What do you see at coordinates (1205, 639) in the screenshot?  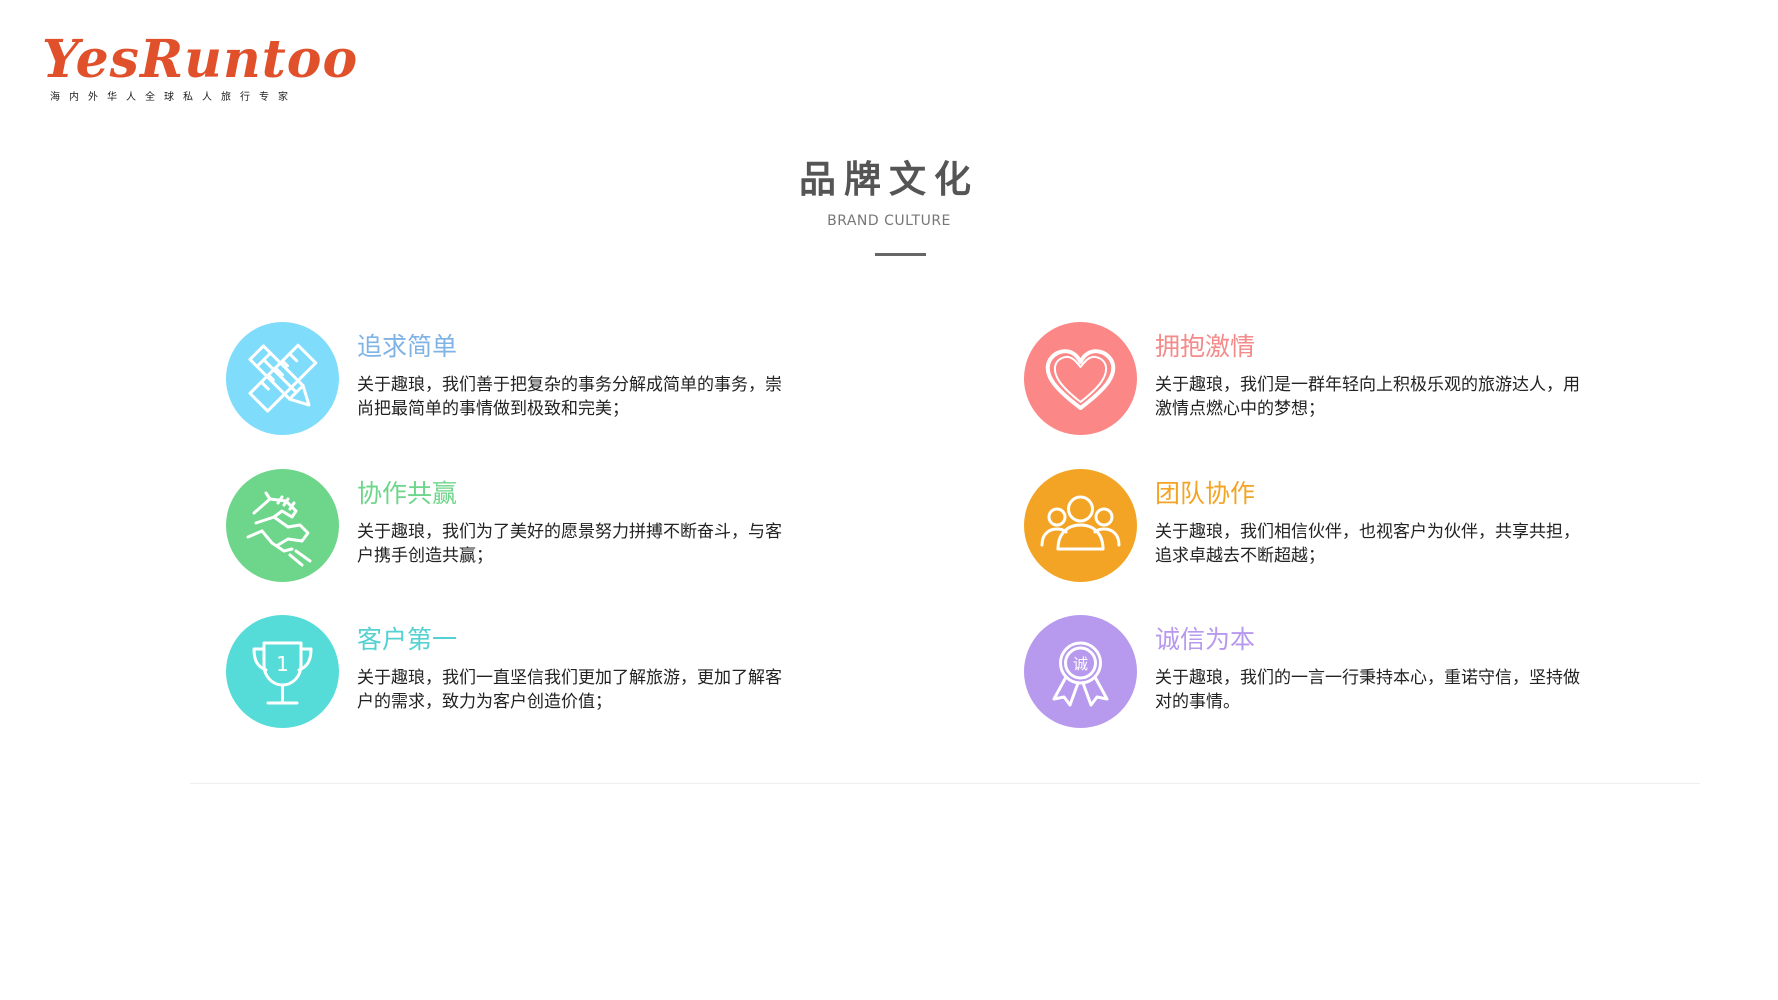 I see `feature-title: 诚信为本` at bounding box center [1205, 639].